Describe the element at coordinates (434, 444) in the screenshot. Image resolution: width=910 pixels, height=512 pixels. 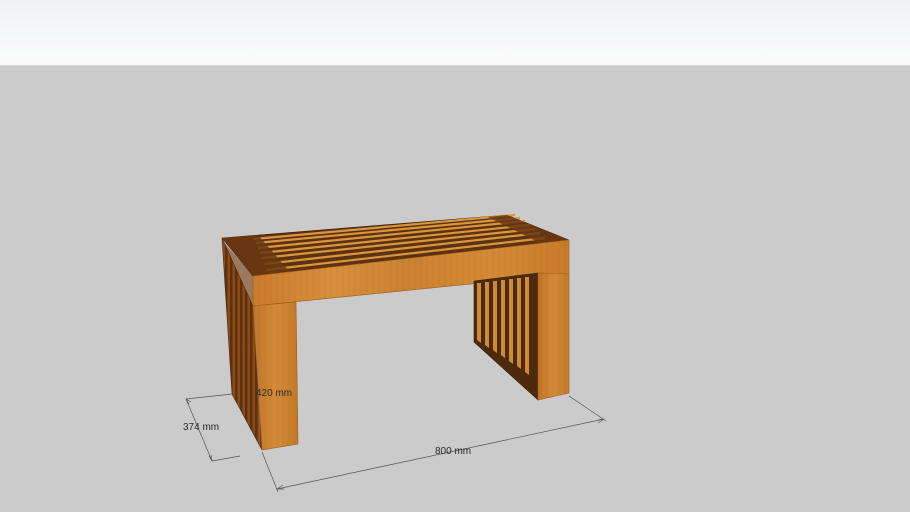
I see `width-dimension` at that location.